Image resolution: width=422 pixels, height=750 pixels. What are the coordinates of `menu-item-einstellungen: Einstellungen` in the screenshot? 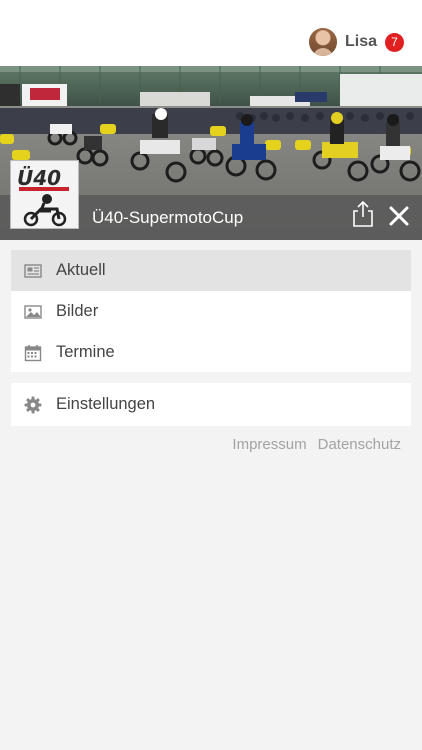 It's located at (211, 404).